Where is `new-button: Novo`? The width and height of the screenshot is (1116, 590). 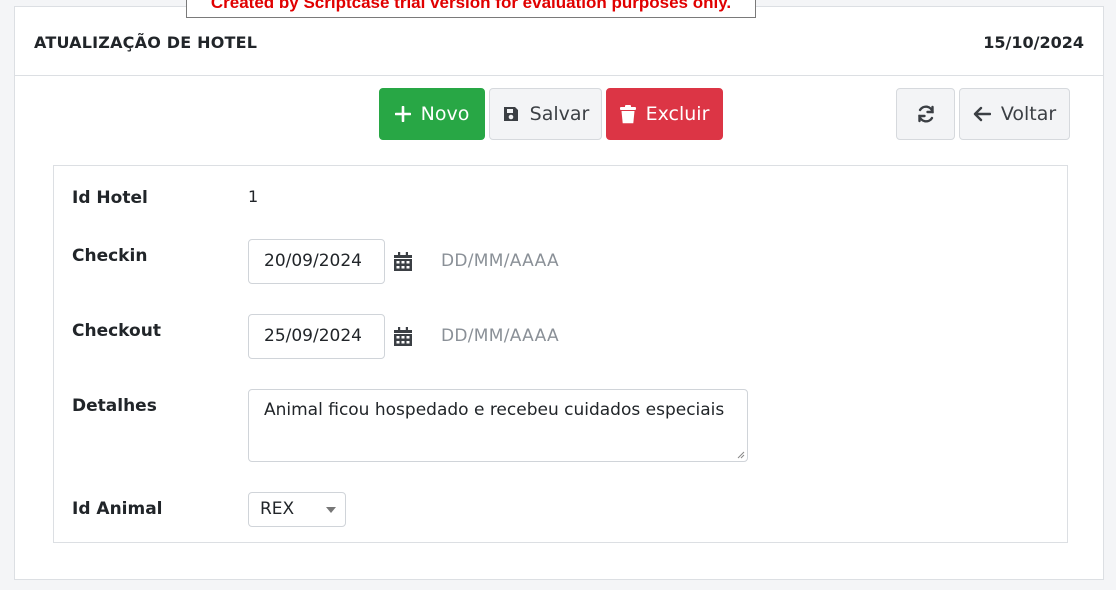 new-button: Novo is located at coordinates (432, 114).